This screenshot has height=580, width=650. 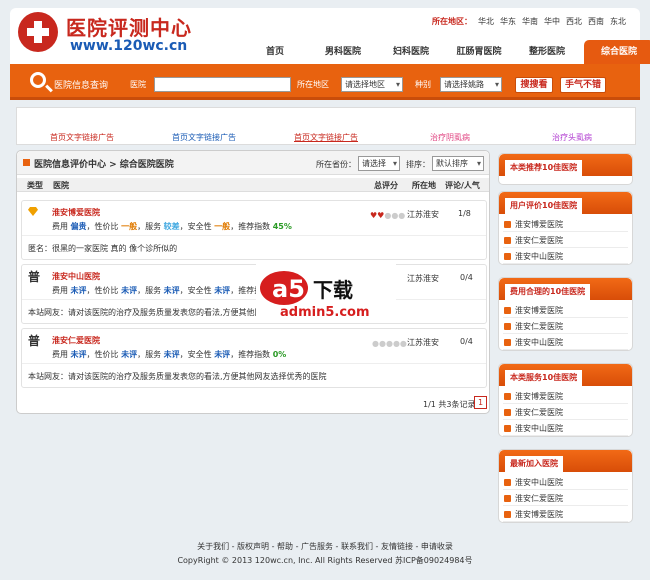 I want to click on heart-rating-icon: ♥♥●●●, so click(x=388, y=215).